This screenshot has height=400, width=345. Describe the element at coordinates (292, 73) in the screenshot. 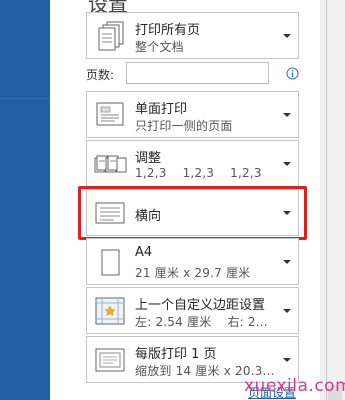

I see `info-icon` at that location.